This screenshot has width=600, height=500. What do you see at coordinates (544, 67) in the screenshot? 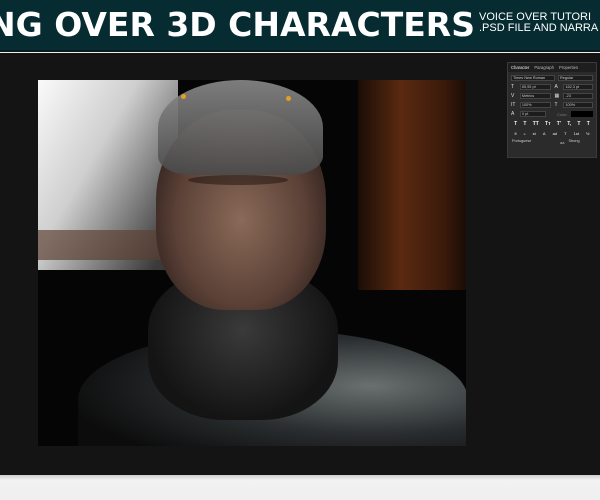
I see `tab-paragraph: Paragraph` at bounding box center [544, 67].